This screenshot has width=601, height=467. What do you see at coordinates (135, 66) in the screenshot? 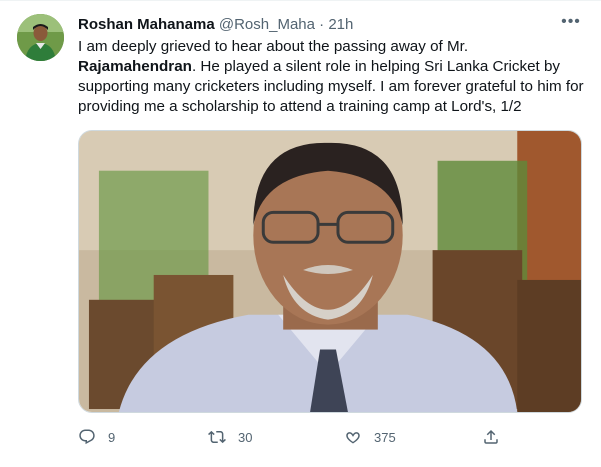
I see `tweet-text-bold-name: Rajamahendran` at bounding box center [135, 66].